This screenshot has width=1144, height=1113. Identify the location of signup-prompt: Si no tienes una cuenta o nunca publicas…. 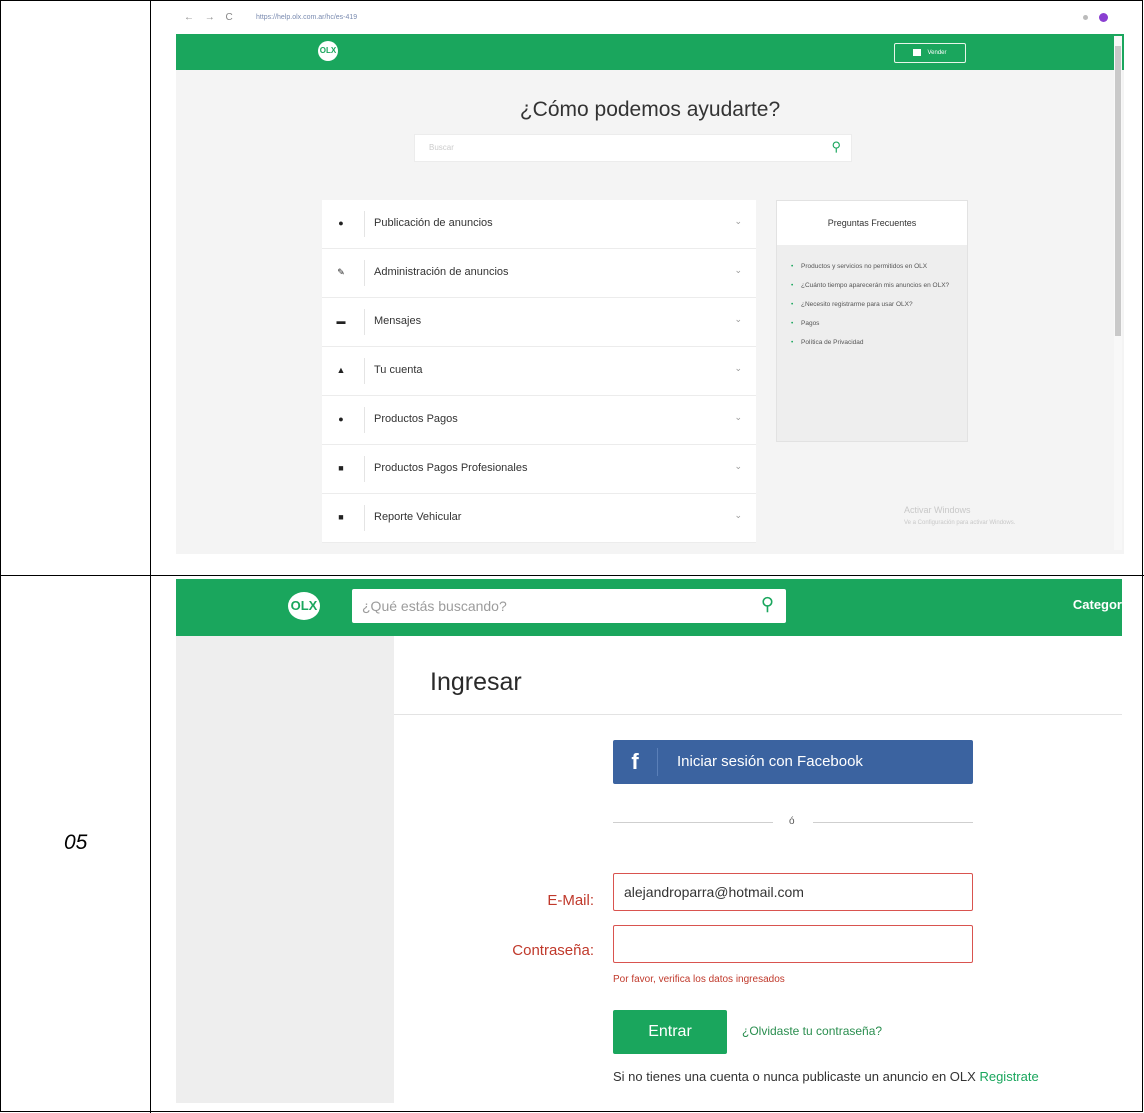
(826, 1076).